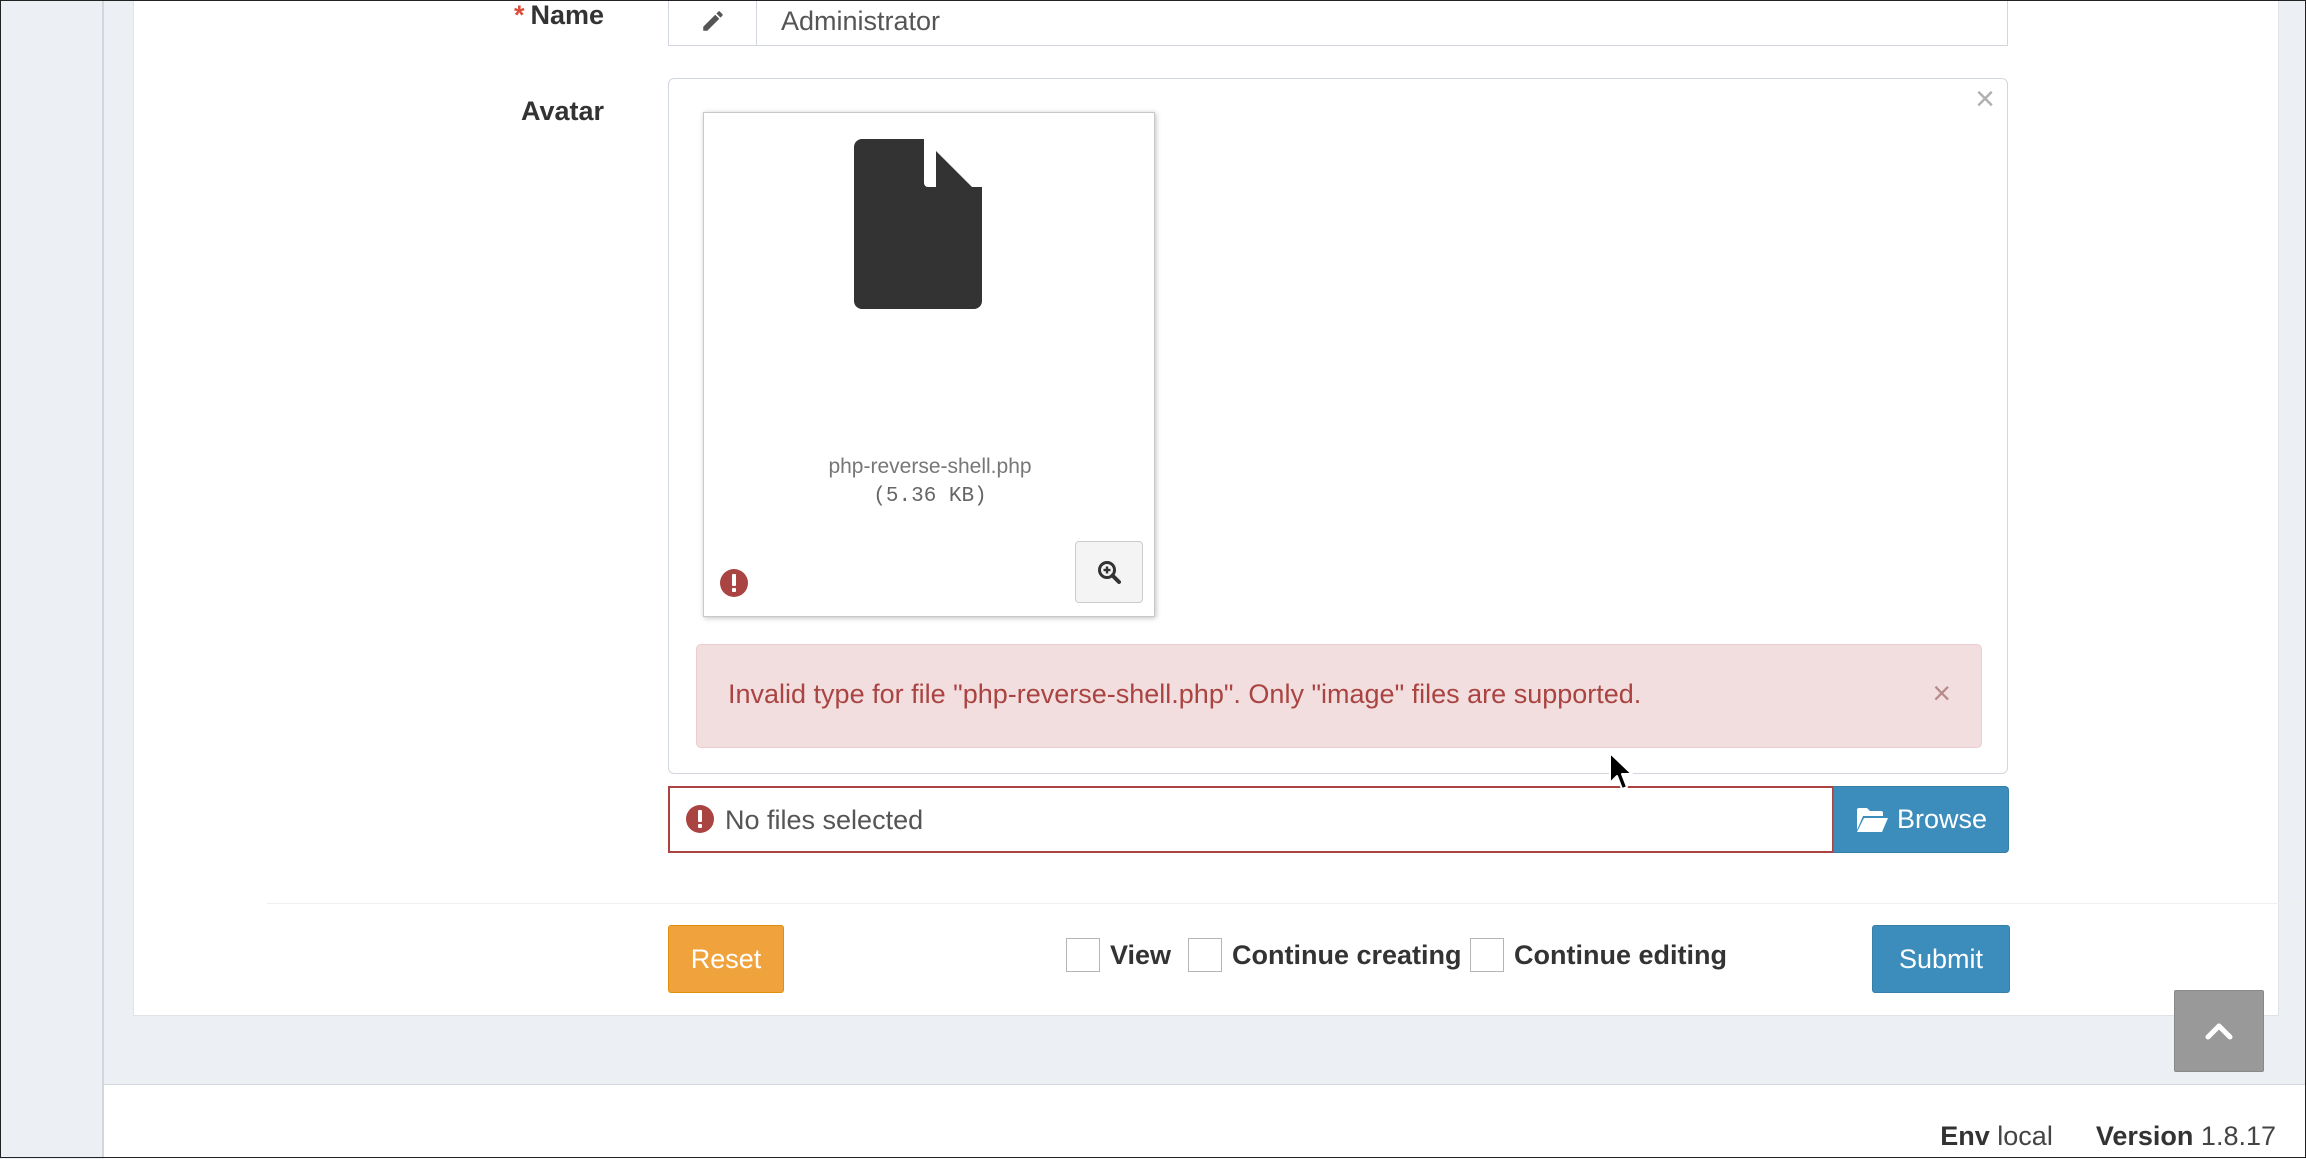  I want to click on env-value: local, so click(2025, 1136).